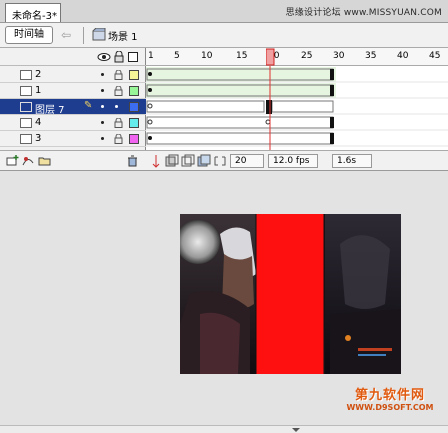 Image resolution: width=448 pixels, height=433 pixels. What do you see at coordinates (28, 161) in the screenshot?
I see `add-guide-layer-icon` at bounding box center [28, 161].